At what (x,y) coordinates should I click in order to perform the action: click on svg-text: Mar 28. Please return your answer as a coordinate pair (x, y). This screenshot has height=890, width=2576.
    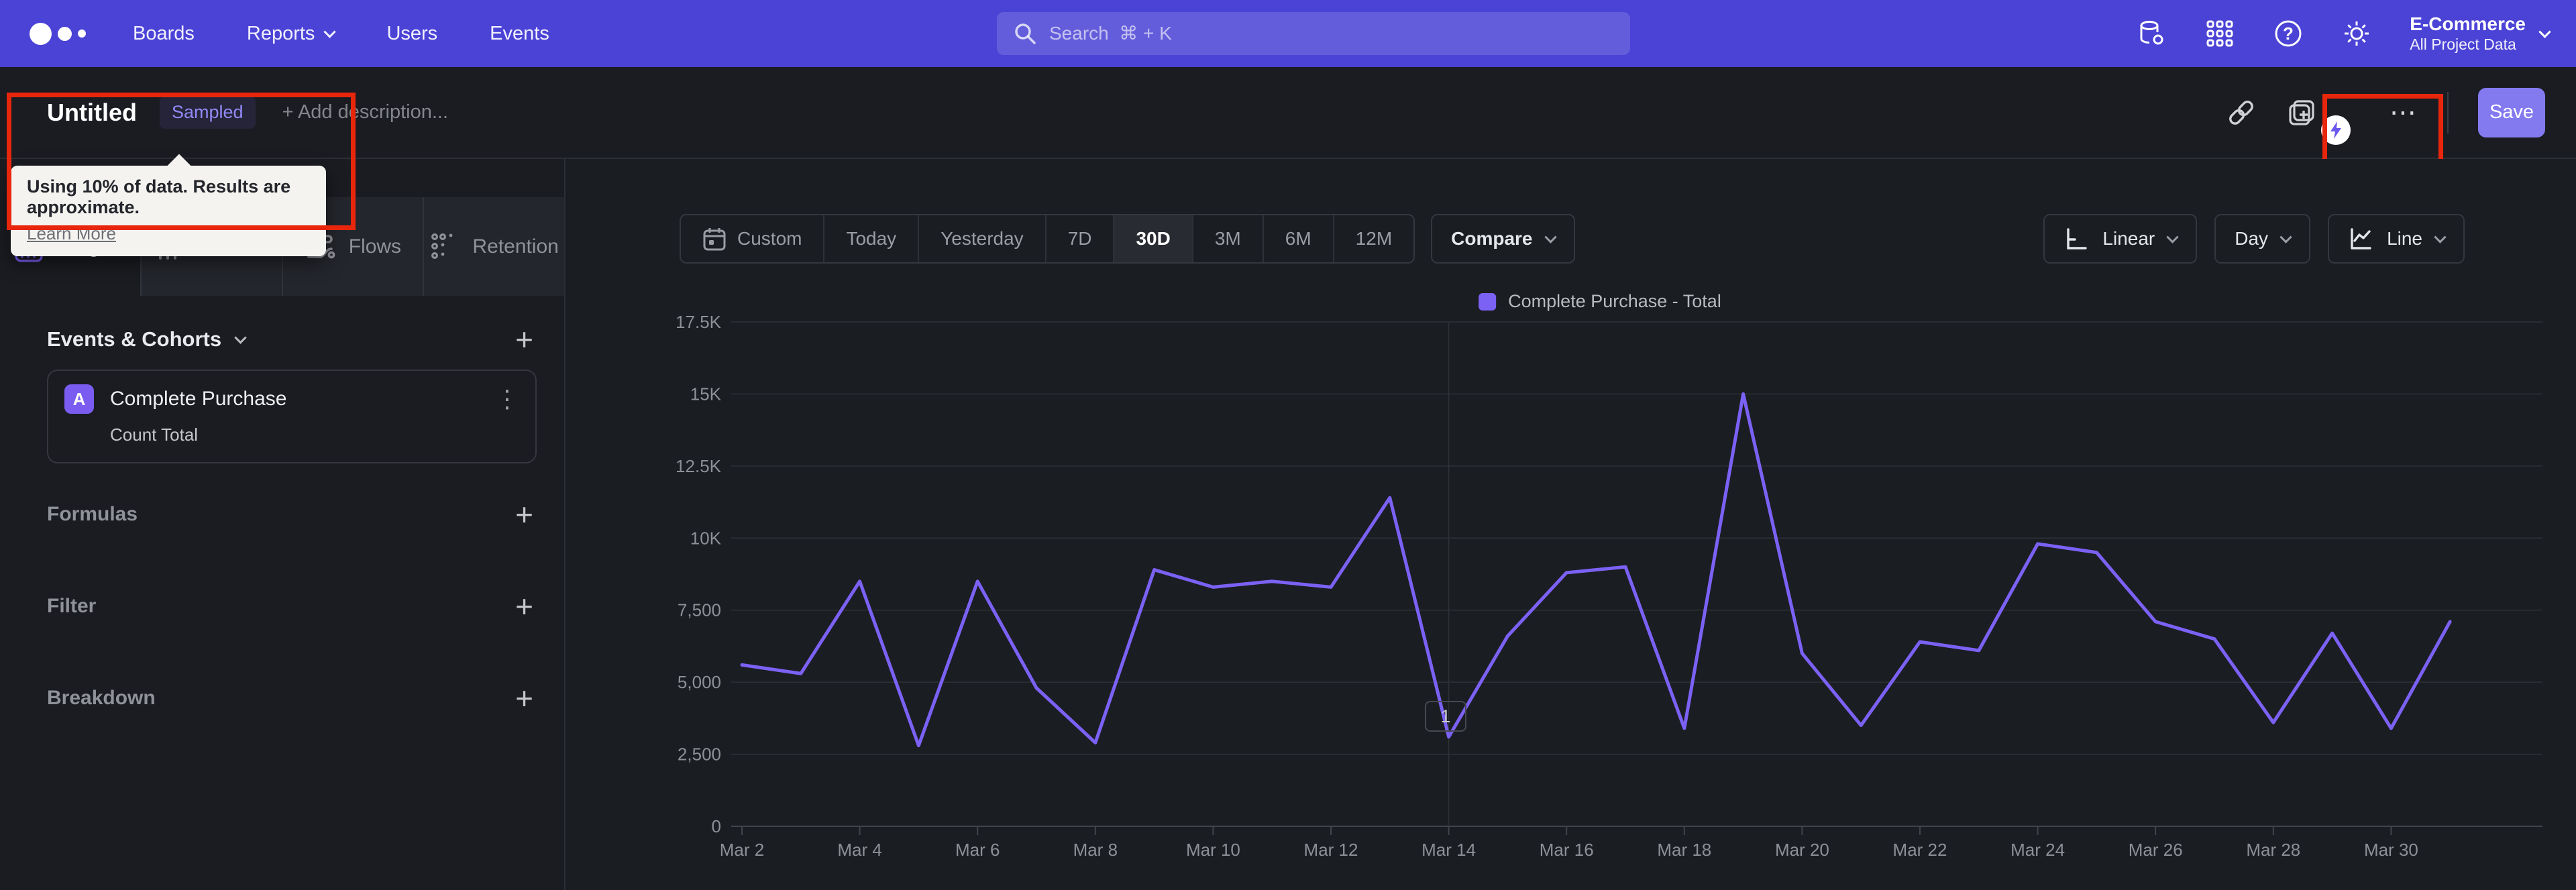
    Looking at the image, I should click on (2273, 850).